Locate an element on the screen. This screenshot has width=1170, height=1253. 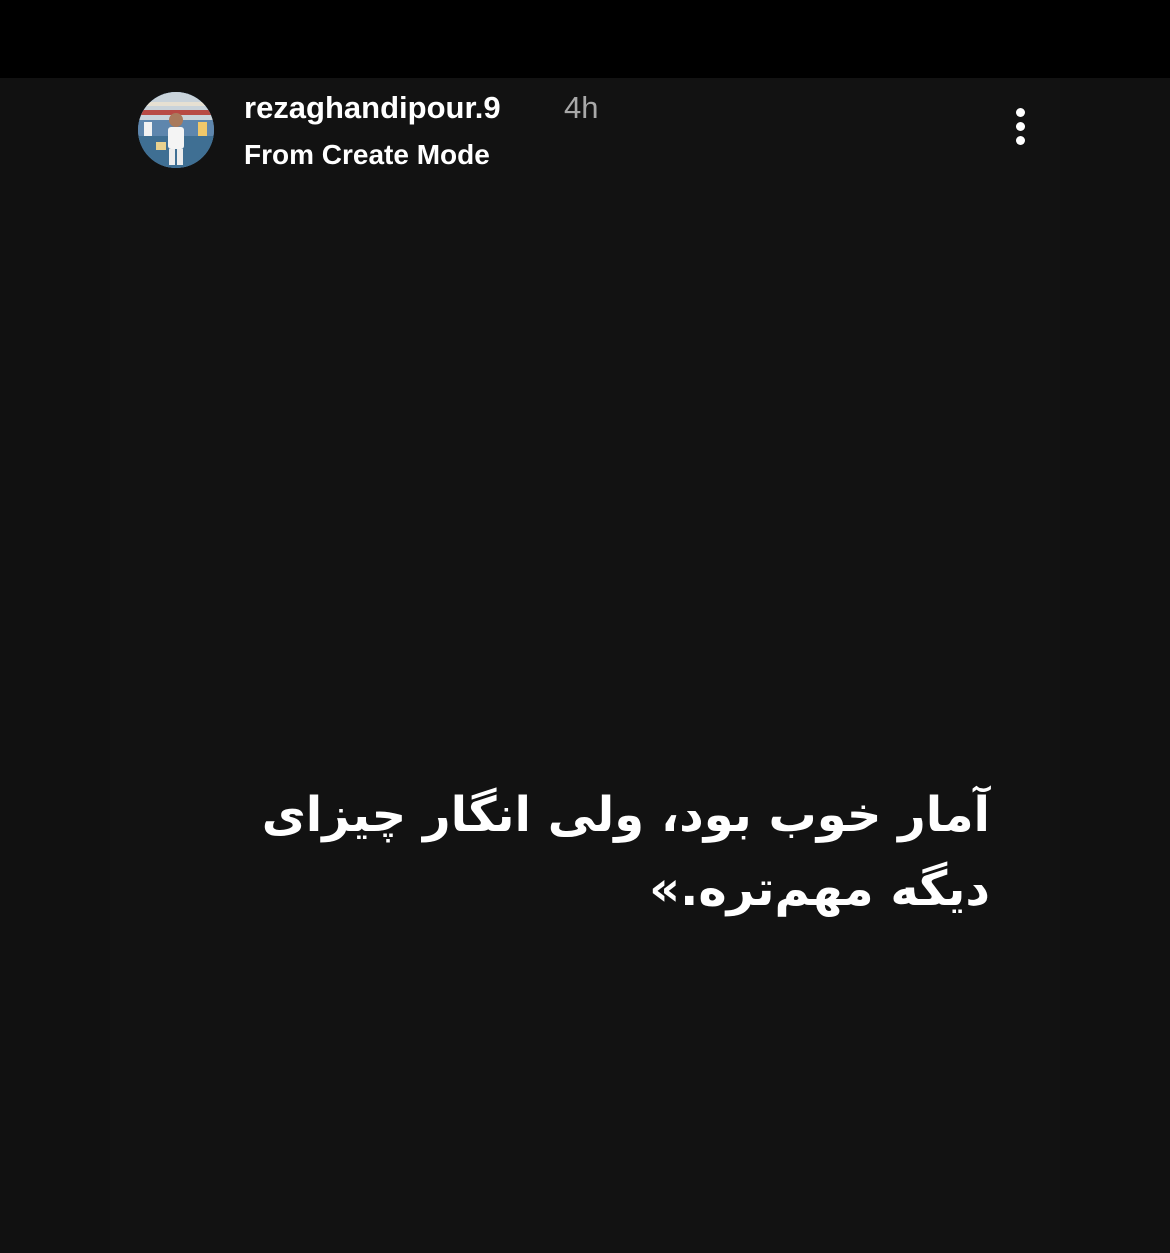
caption-line: دیگه مهم‌تره.» is located at coordinates (819, 889).